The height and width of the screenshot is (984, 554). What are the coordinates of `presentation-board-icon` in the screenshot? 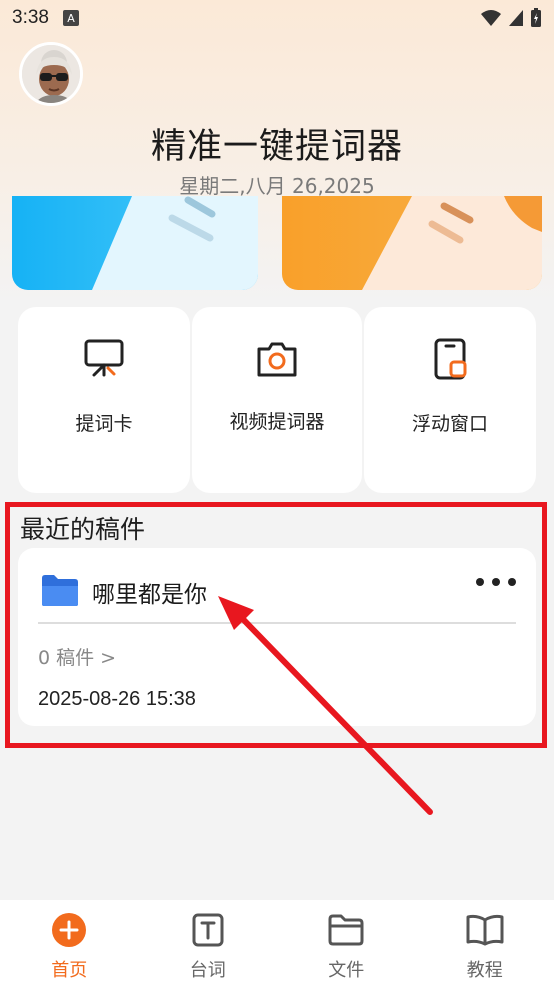 It's located at (104, 358).